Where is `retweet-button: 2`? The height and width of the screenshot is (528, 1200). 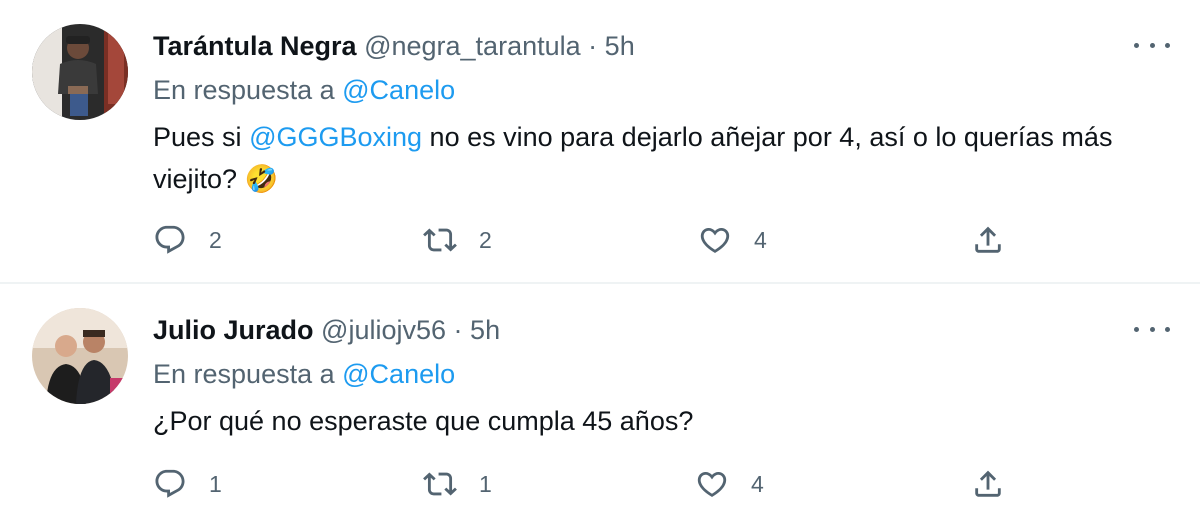 retweet-button: 2 is located at coordinates (457, 240).